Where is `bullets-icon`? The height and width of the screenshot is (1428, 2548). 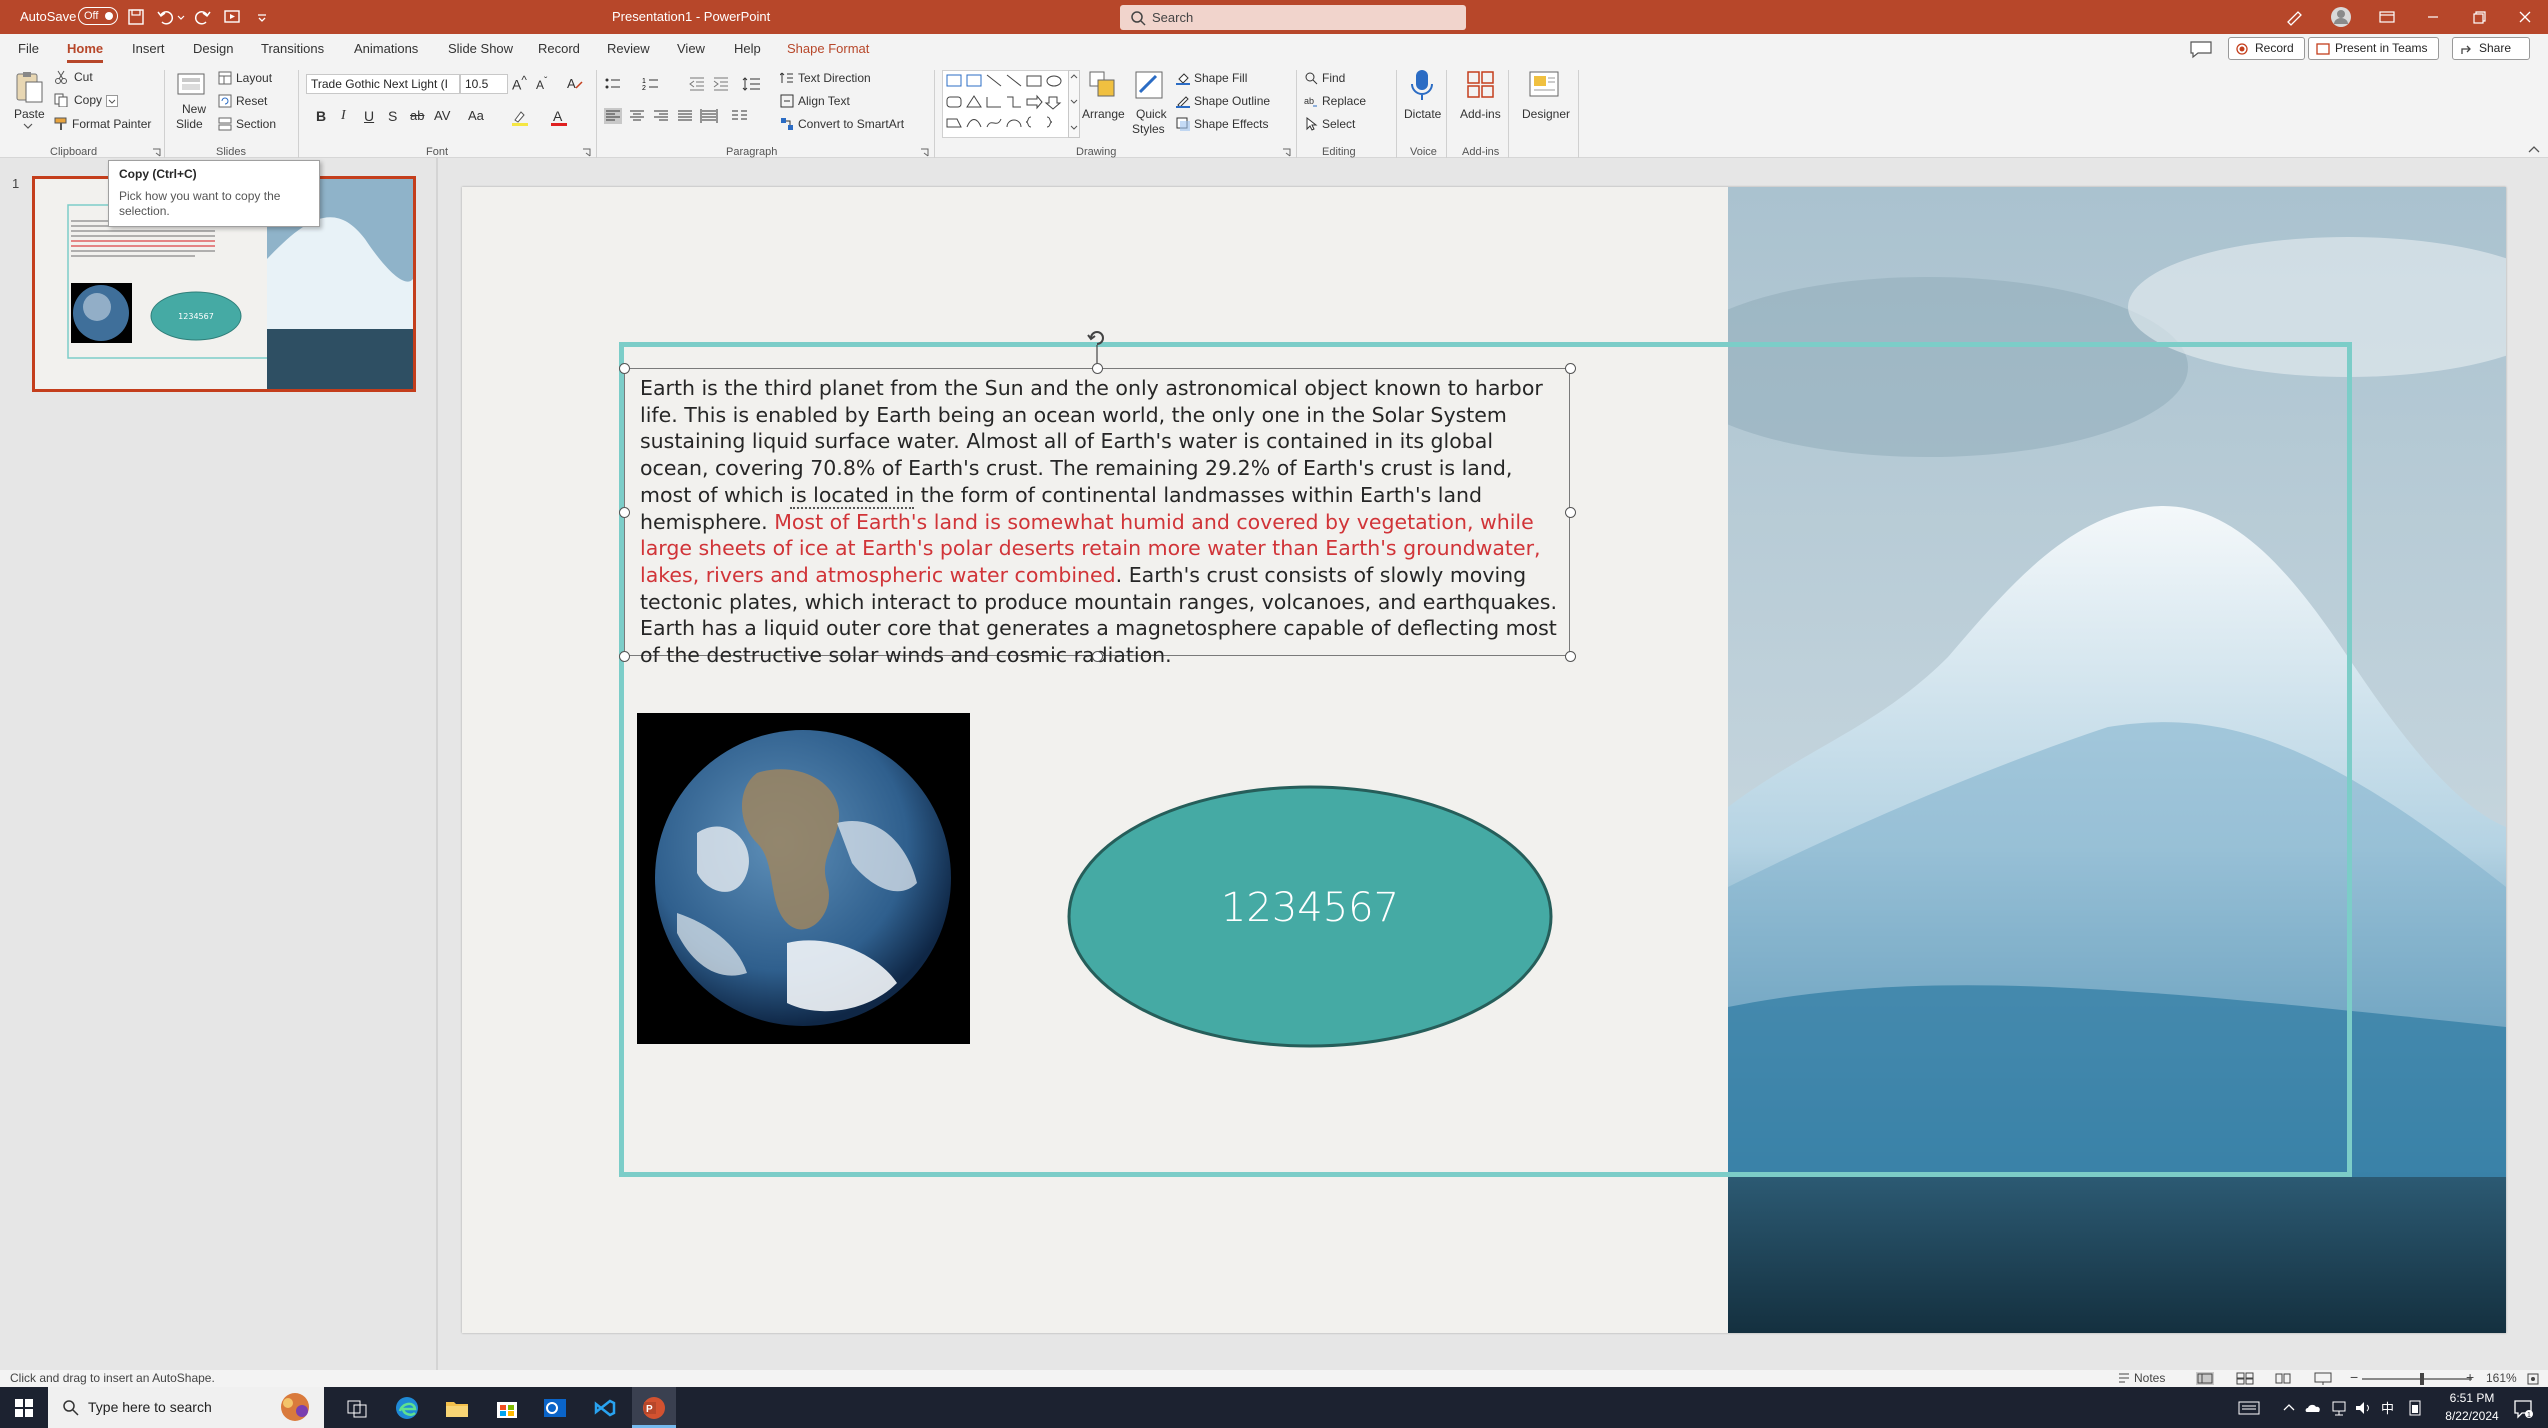
bullets-icon is located at coordinates (617, 84).